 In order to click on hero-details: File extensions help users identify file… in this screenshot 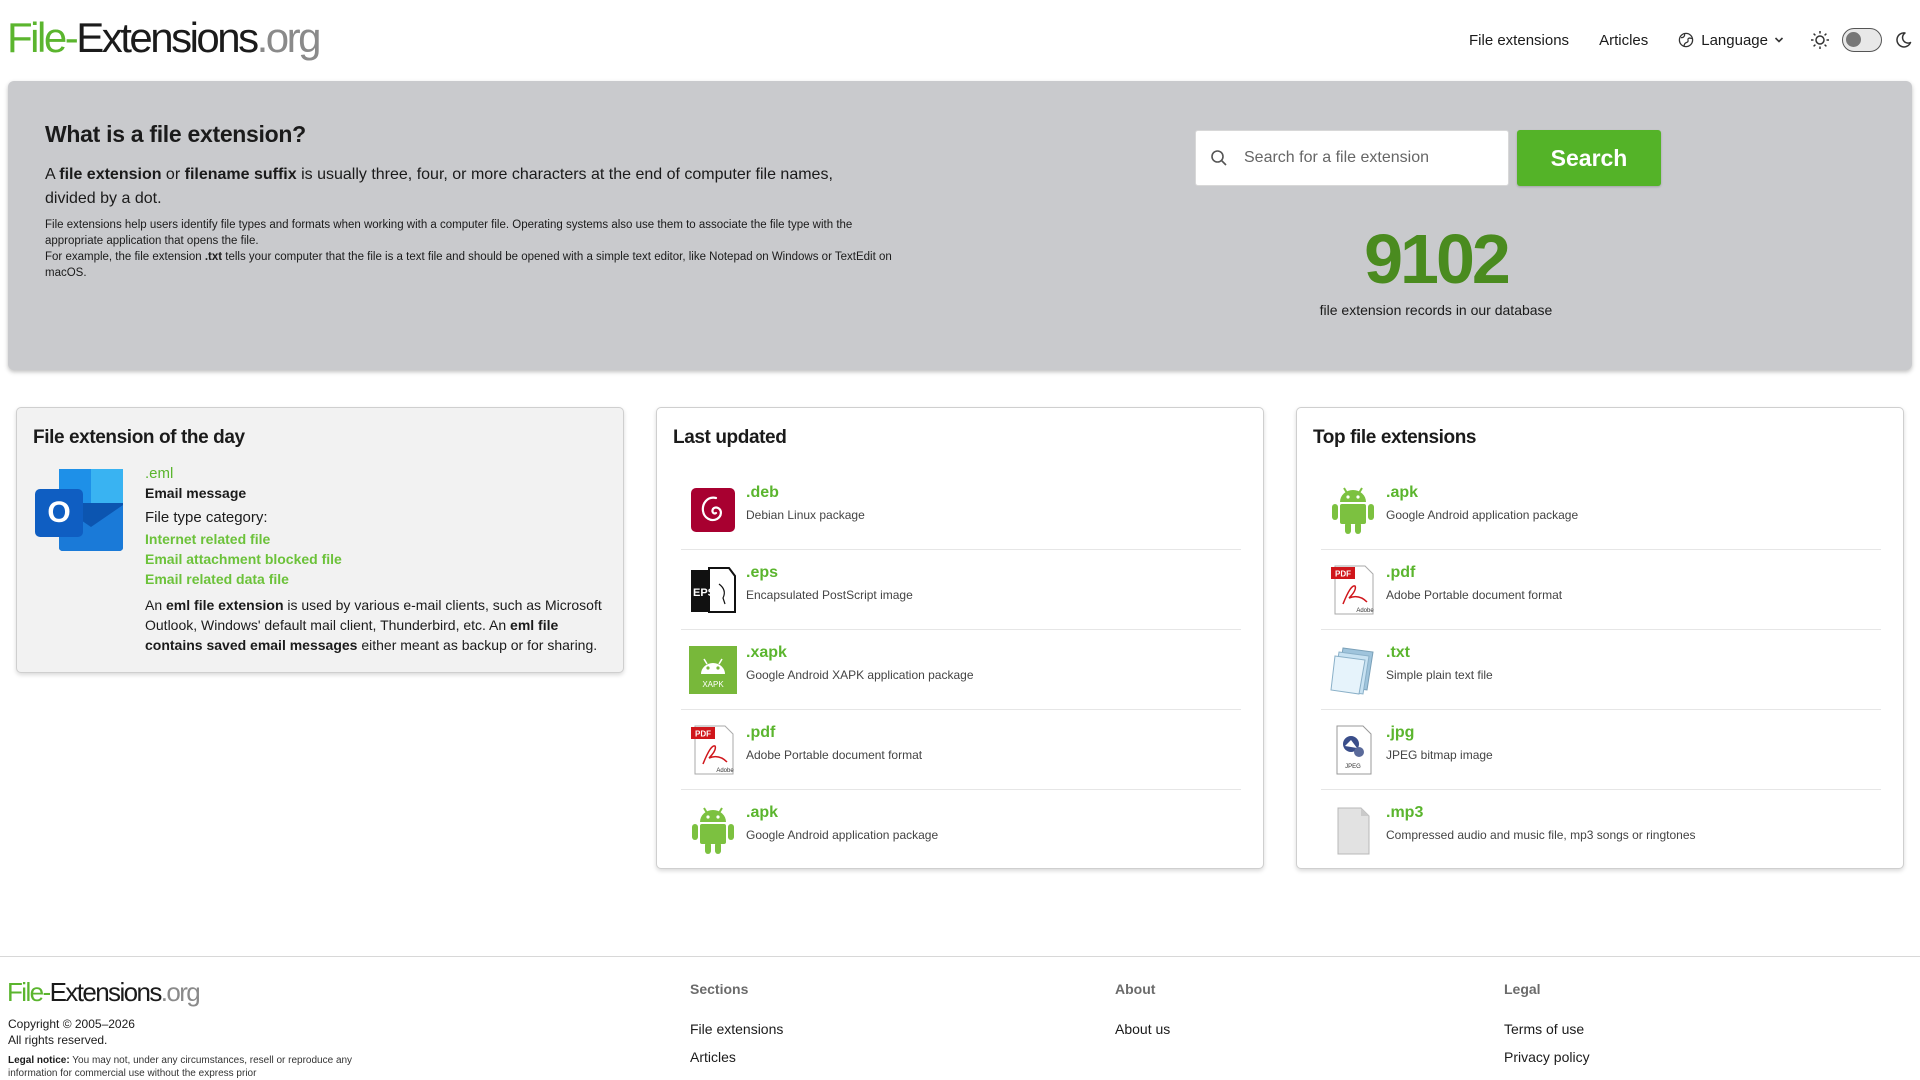, I will do `click(468, 249)`.